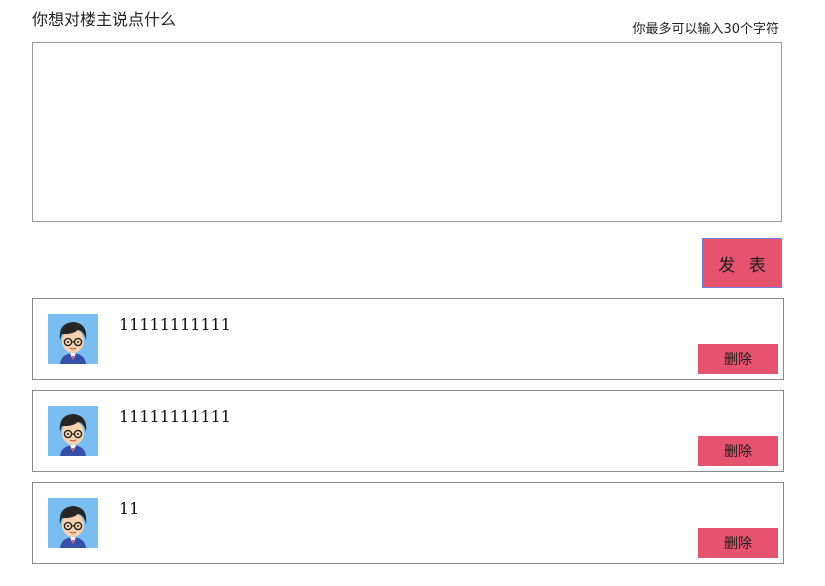  What do you see at coordinates (129, 508) in the screenshot?
I see `comment-text: 11` at bounding box center [129, 508].